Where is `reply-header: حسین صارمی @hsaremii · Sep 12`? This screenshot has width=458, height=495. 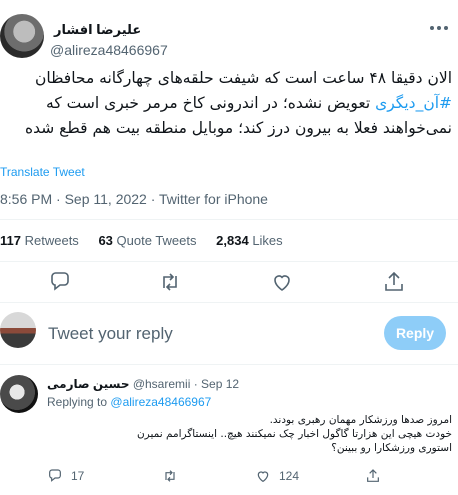 reply-header: حسین صارمی @hsaremii · Sep 12 is located at coordinates (143, 384).